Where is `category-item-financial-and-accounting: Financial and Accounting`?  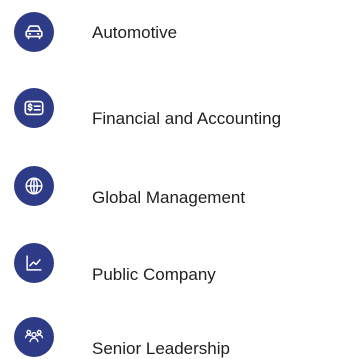
category-item-financial-and-accounting: Financial and Accounting is located at coordinates (179, 108).